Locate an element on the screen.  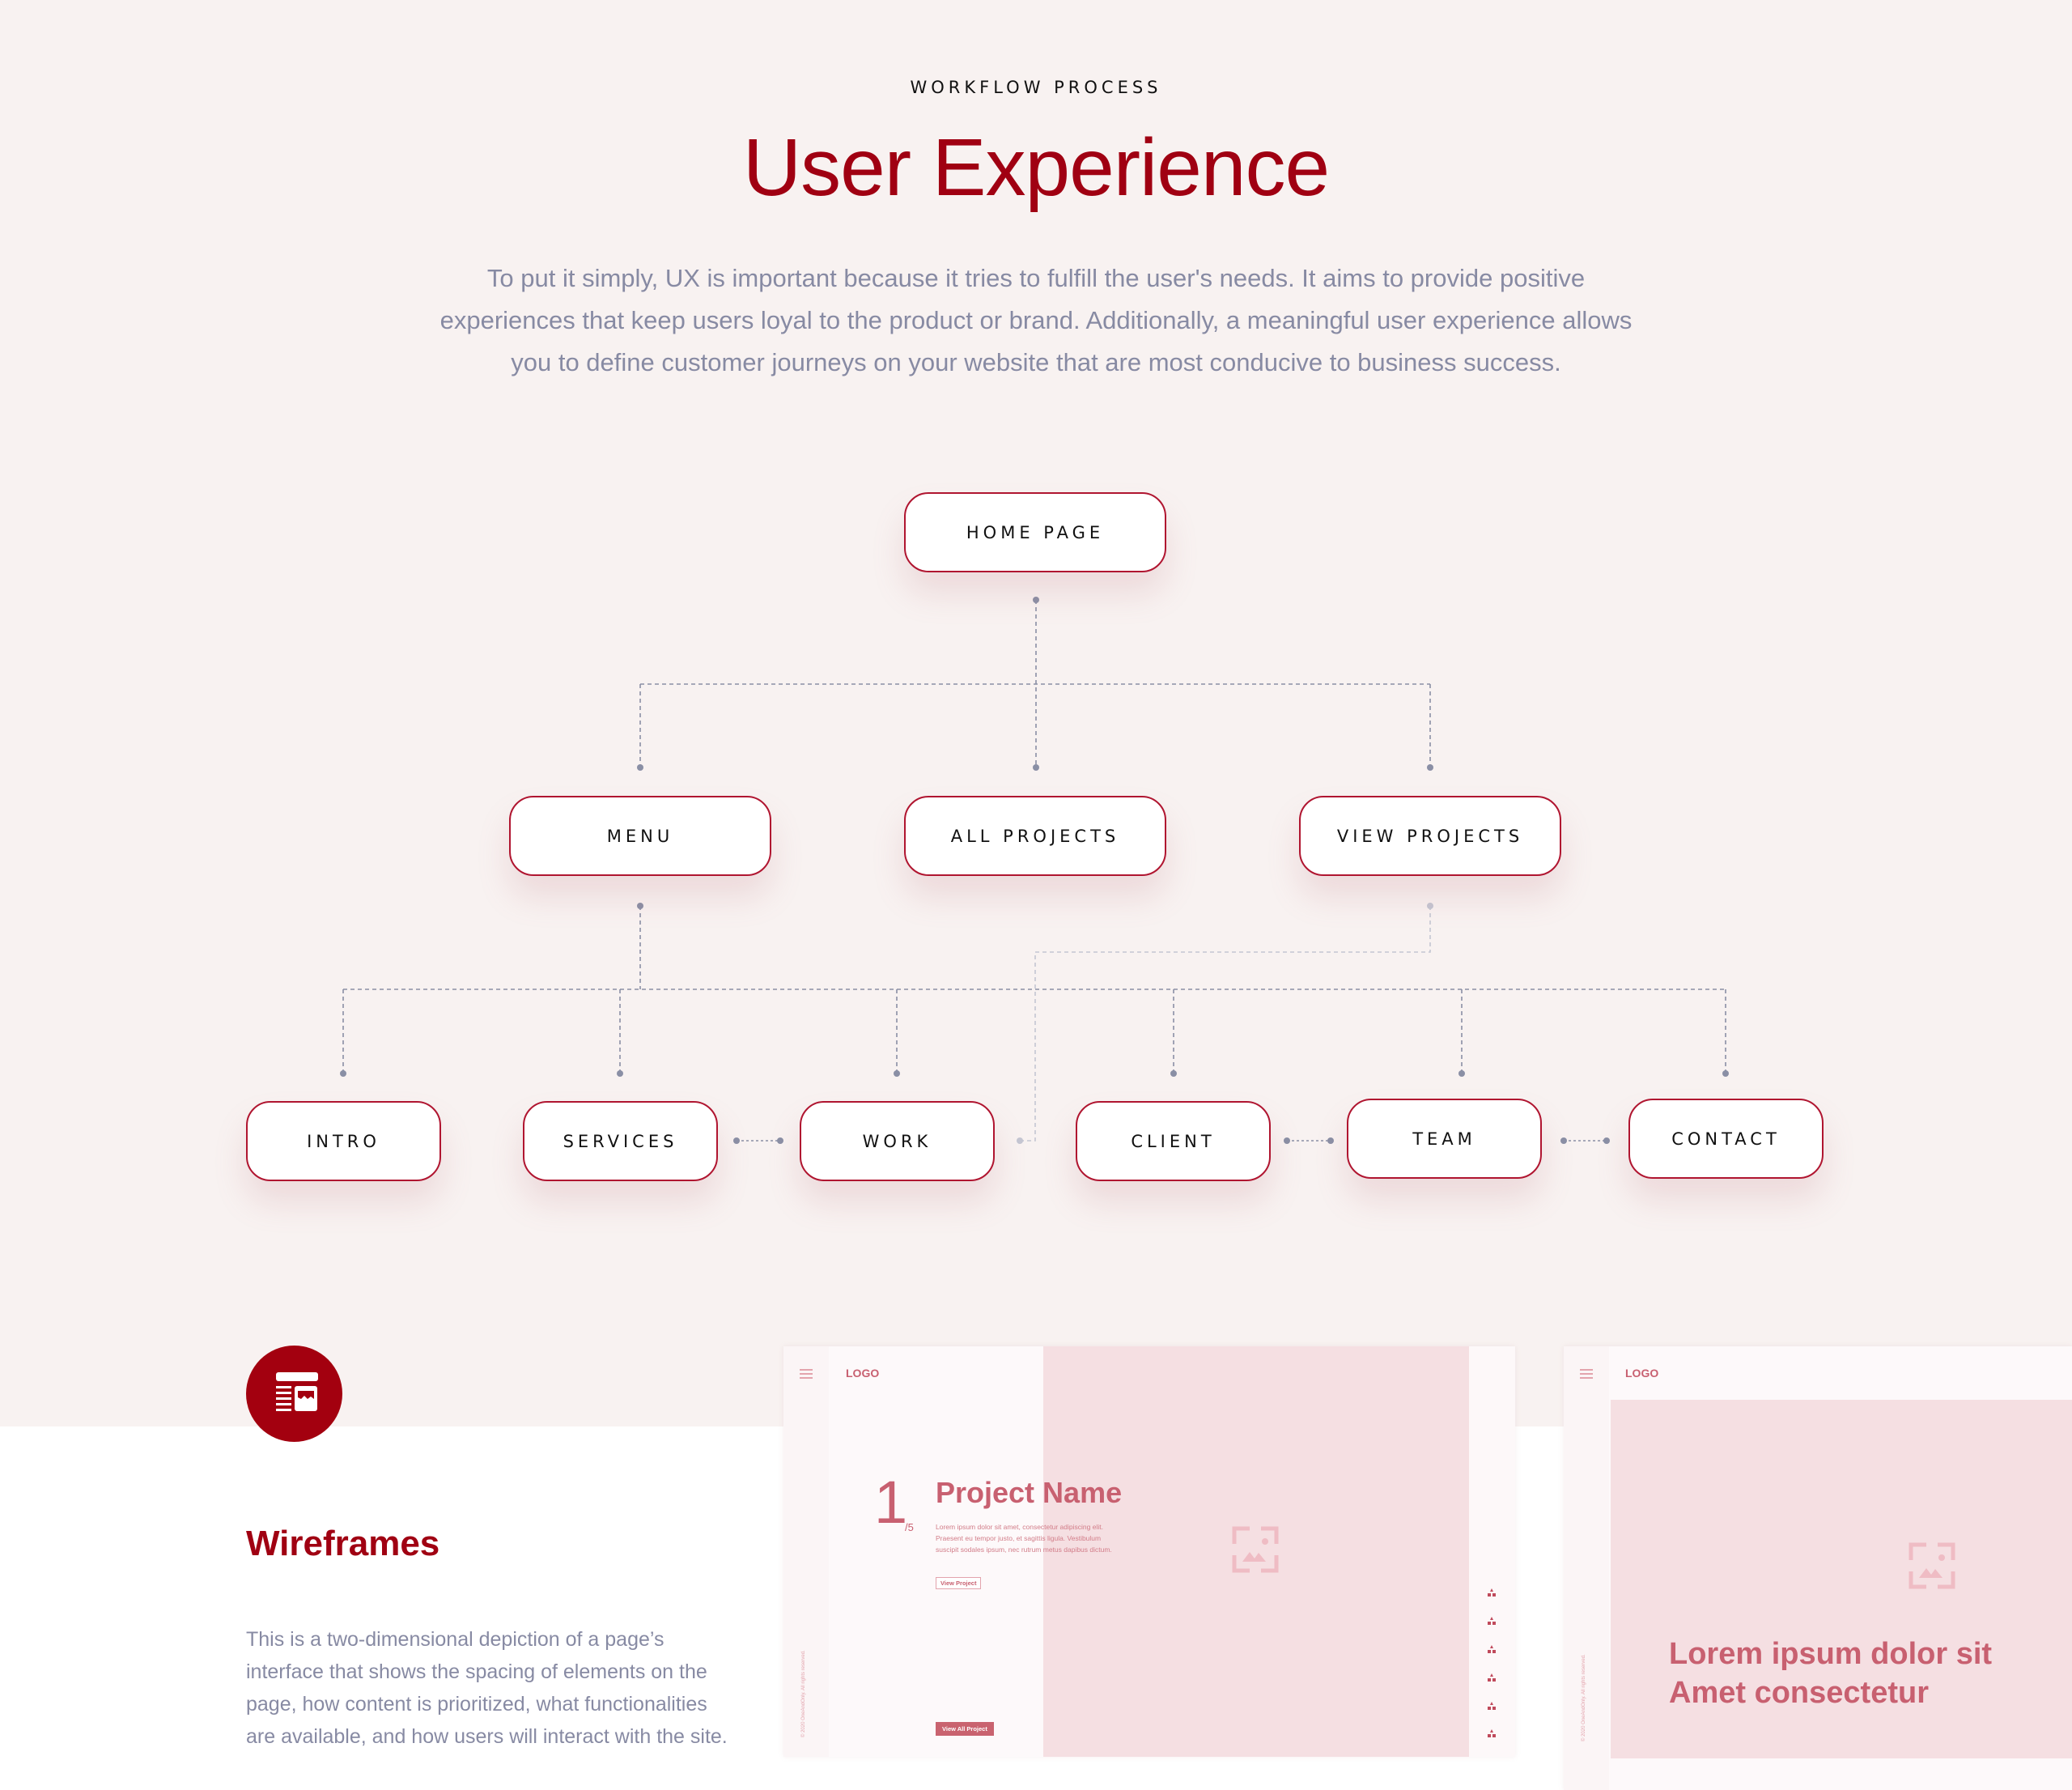
node-all-projects: ALL PROJECTS is located at coordinates (1035, 836).